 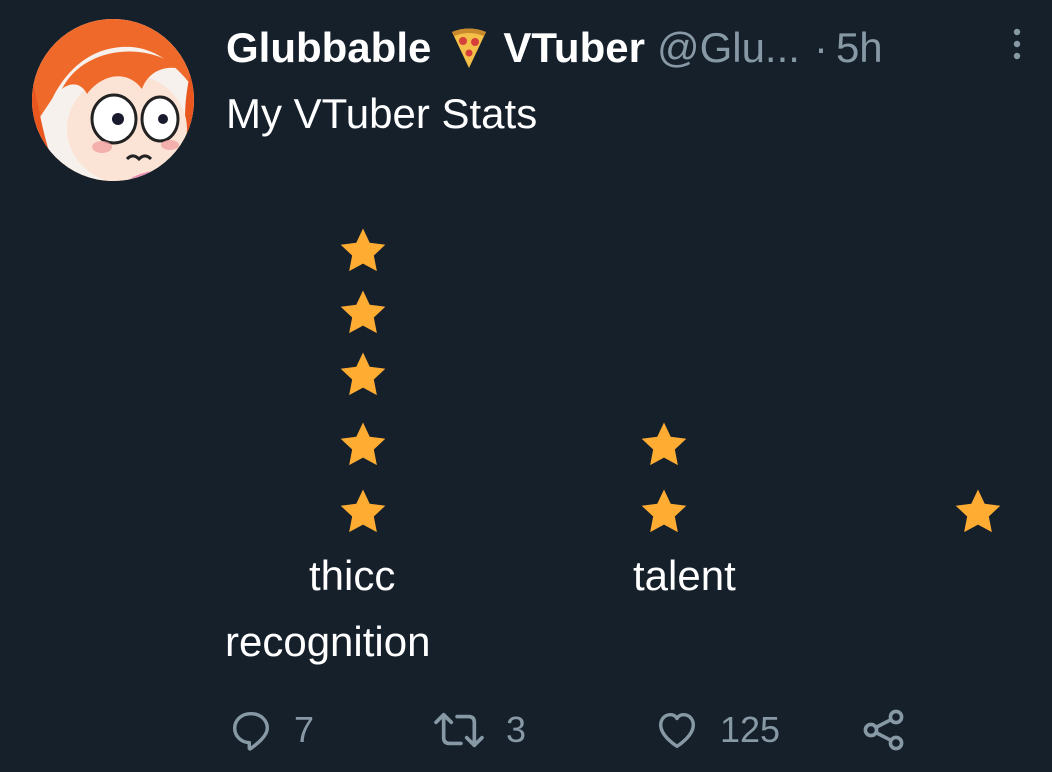 What do you see at coordinates (684, 575) in the screenshot?
I see `stat-label-talent: talent` at bounding box center [684, 575].